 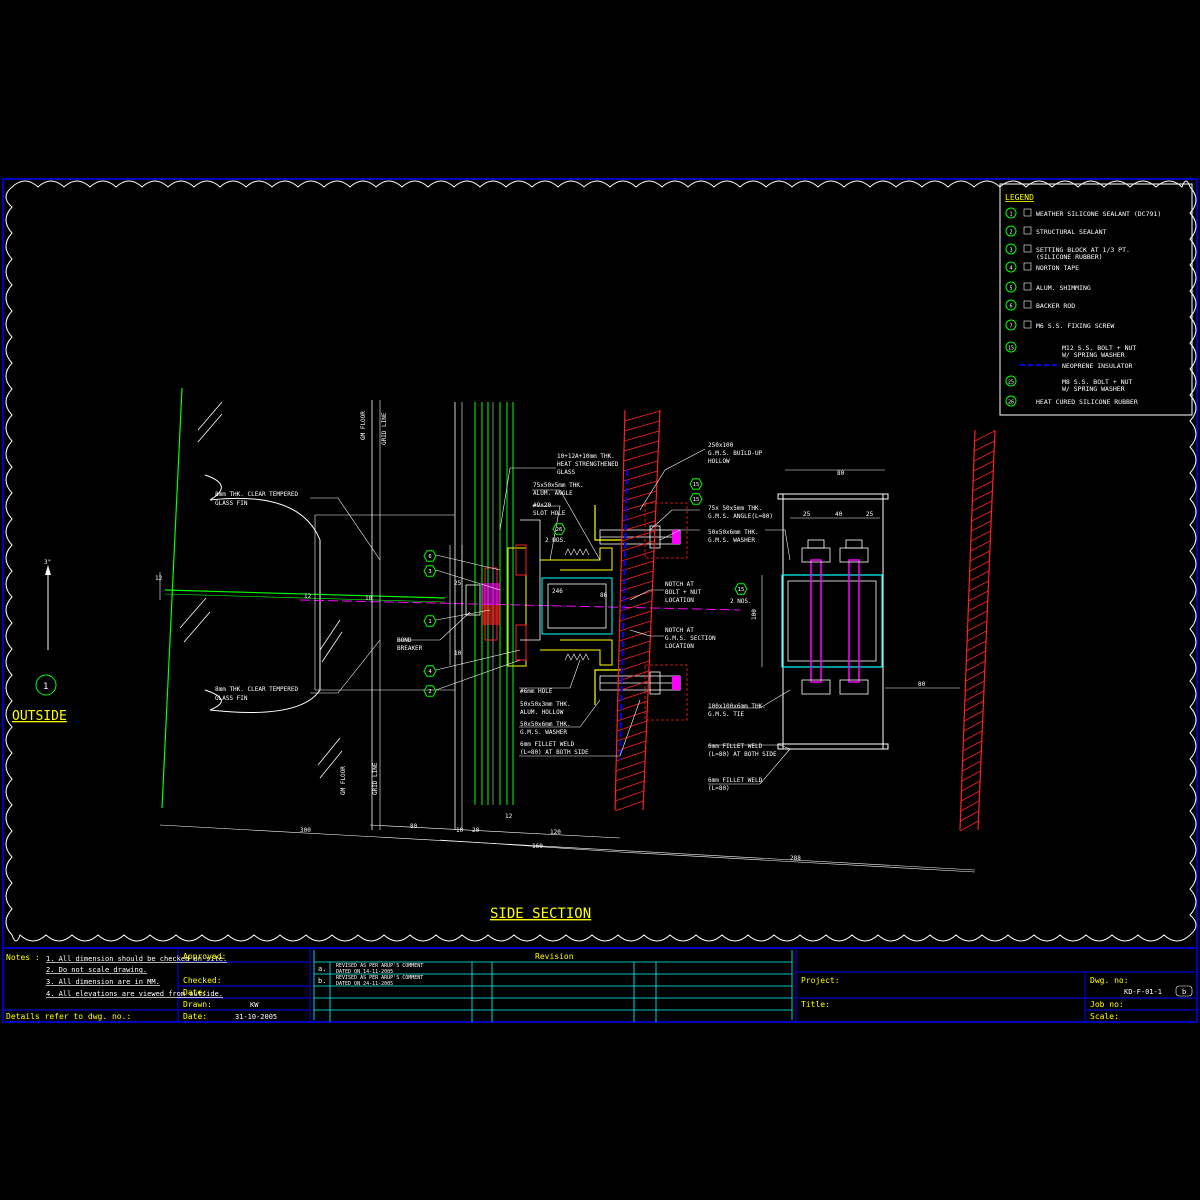 What do you see at coordinates (542, 712) in the screenshot?
I see `ann-alum-hollow-2: ALUM. HOLLOW` at bounding box center [542, 712].